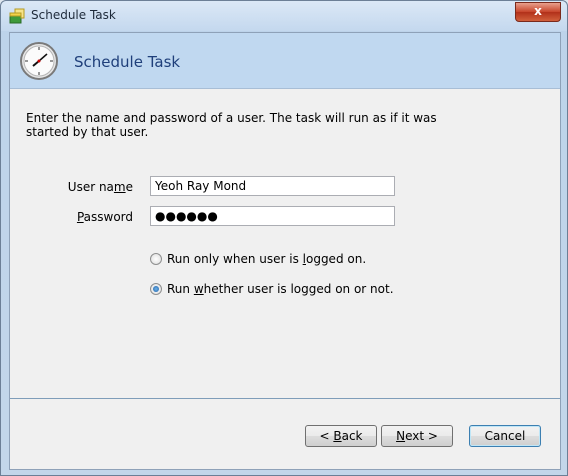  I want to click on wizard-footer: < Back Next > Cancel, so click(285, 434).